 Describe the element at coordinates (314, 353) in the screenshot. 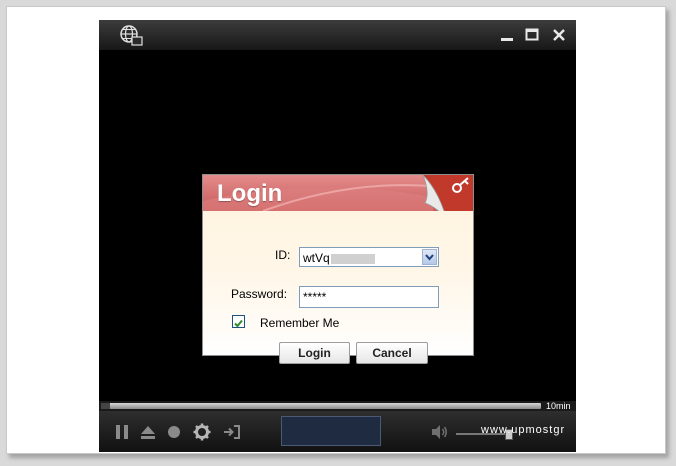

I see `login-button: Login` at that location.